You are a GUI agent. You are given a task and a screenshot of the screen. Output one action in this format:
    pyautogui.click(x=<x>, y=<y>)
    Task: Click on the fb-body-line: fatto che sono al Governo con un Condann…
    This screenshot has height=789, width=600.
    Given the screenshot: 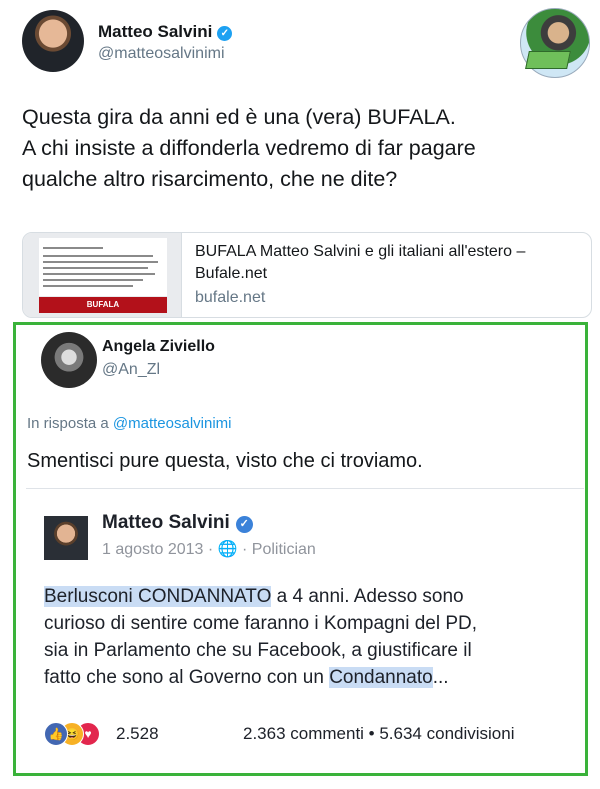 What is the action you would take?
    pyautogui.click(x=314, y=677)
    